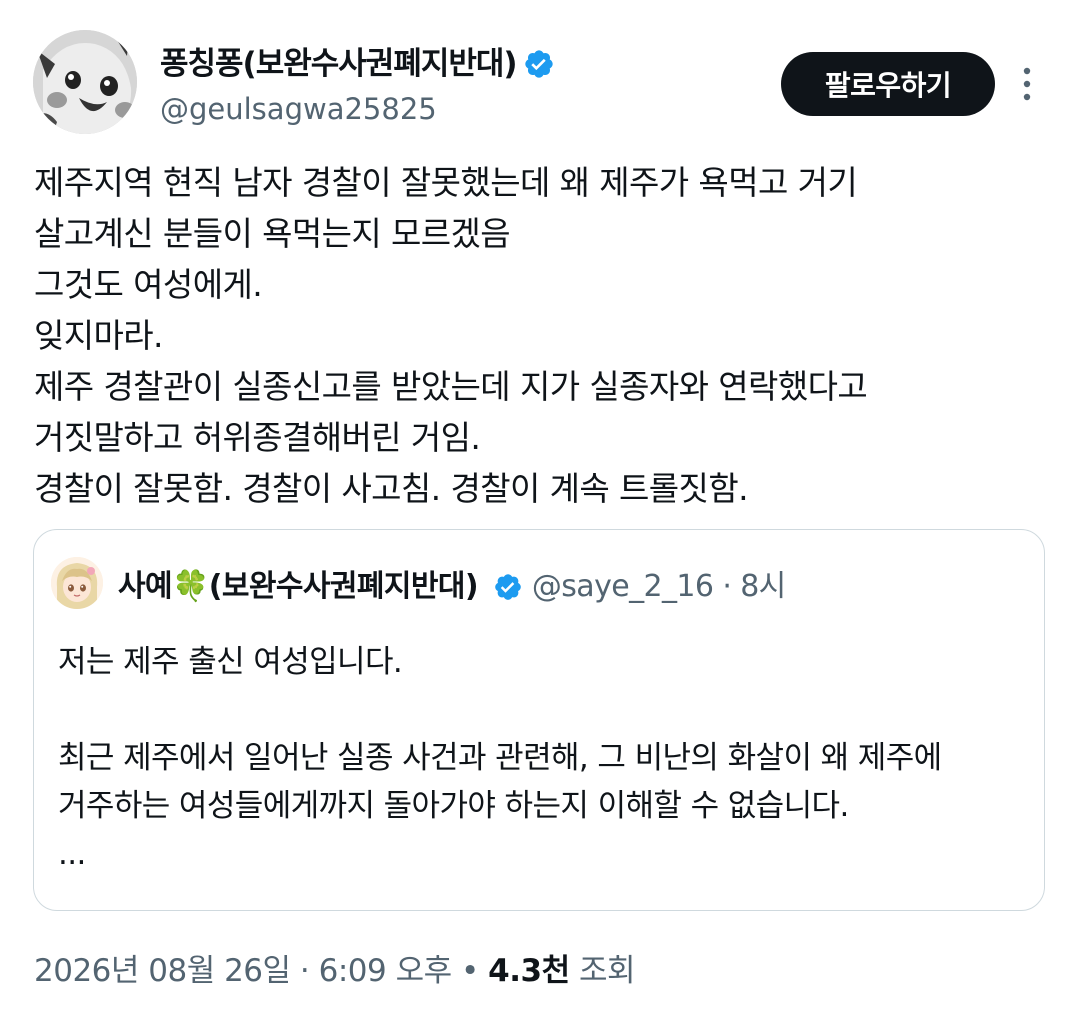  Describe the element at coordinates (190, 586) in the screenshot. I see `clover-emoji: 🍀` at that location.